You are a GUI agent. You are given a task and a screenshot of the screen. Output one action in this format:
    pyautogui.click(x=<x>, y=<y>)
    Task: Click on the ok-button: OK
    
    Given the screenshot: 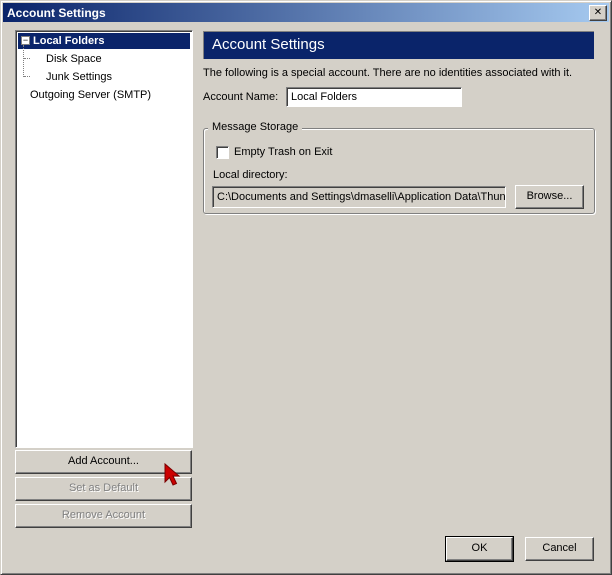 What is the action you would take?
    pyautogui.click(x=479, y=549)
    